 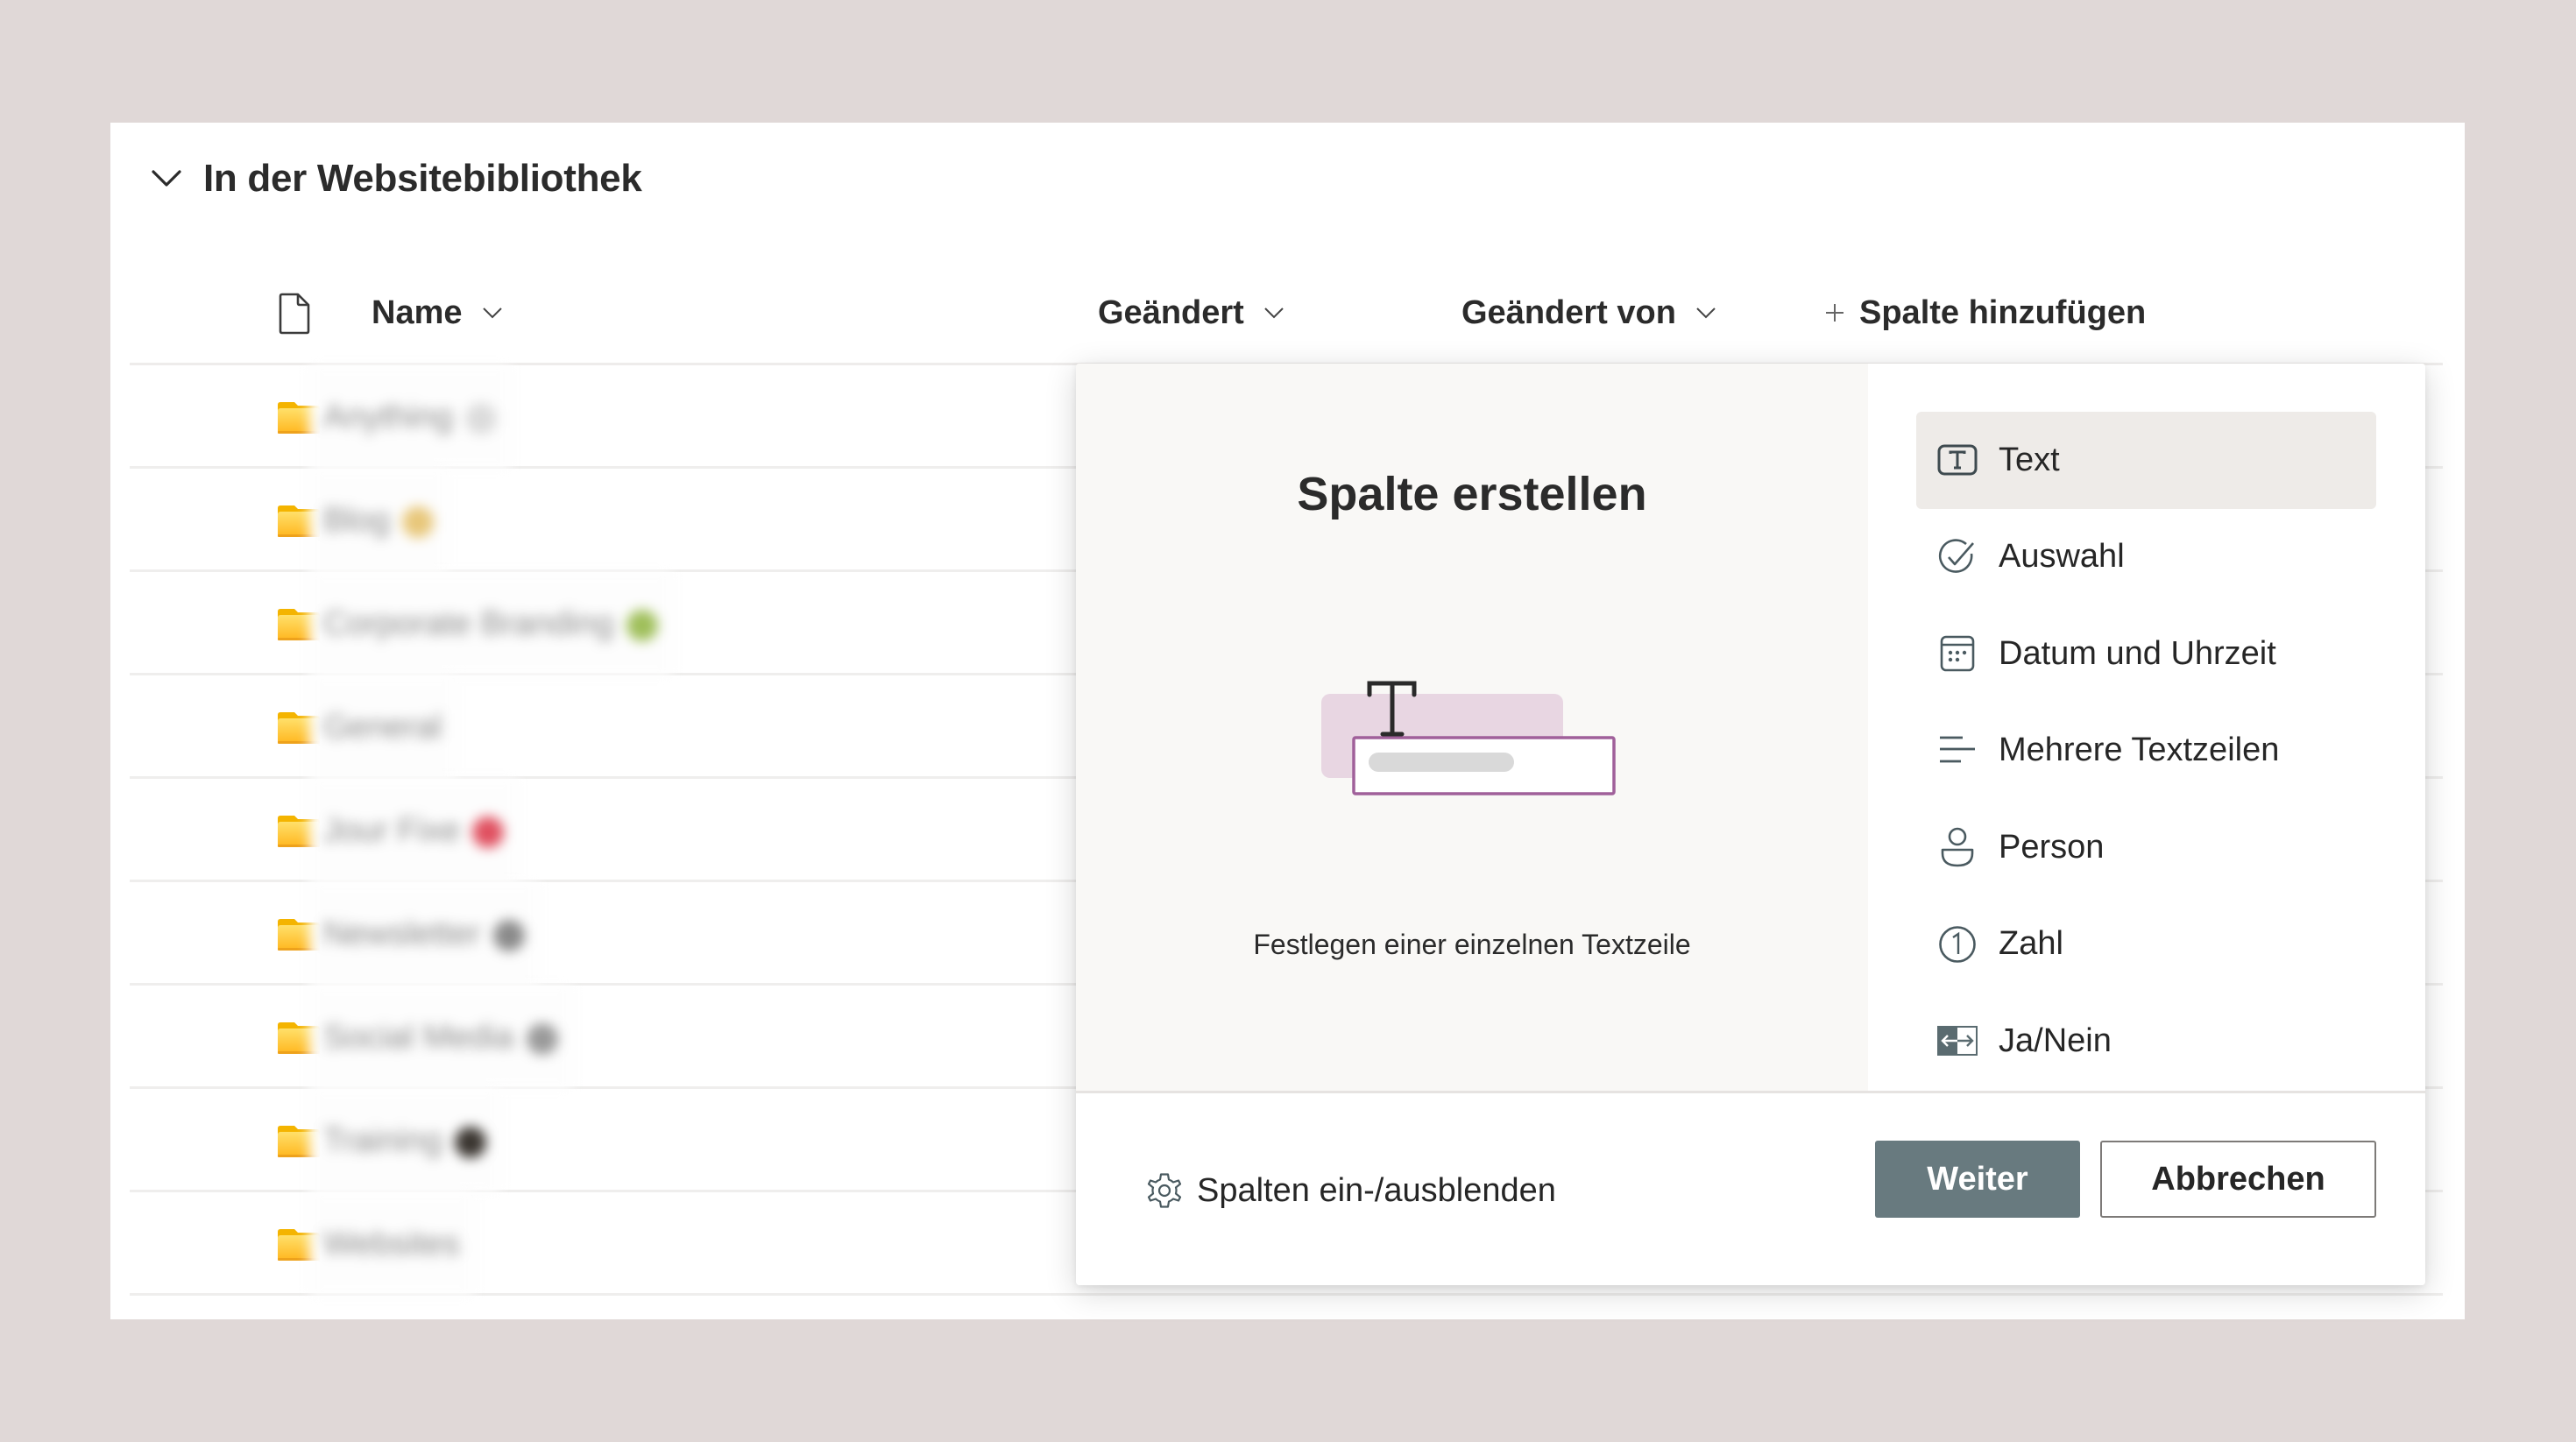 What do you see at coordinates (2146, 460) in the screenshot?
I see `column-type-option: Text` at bounding box center [2146, 460].